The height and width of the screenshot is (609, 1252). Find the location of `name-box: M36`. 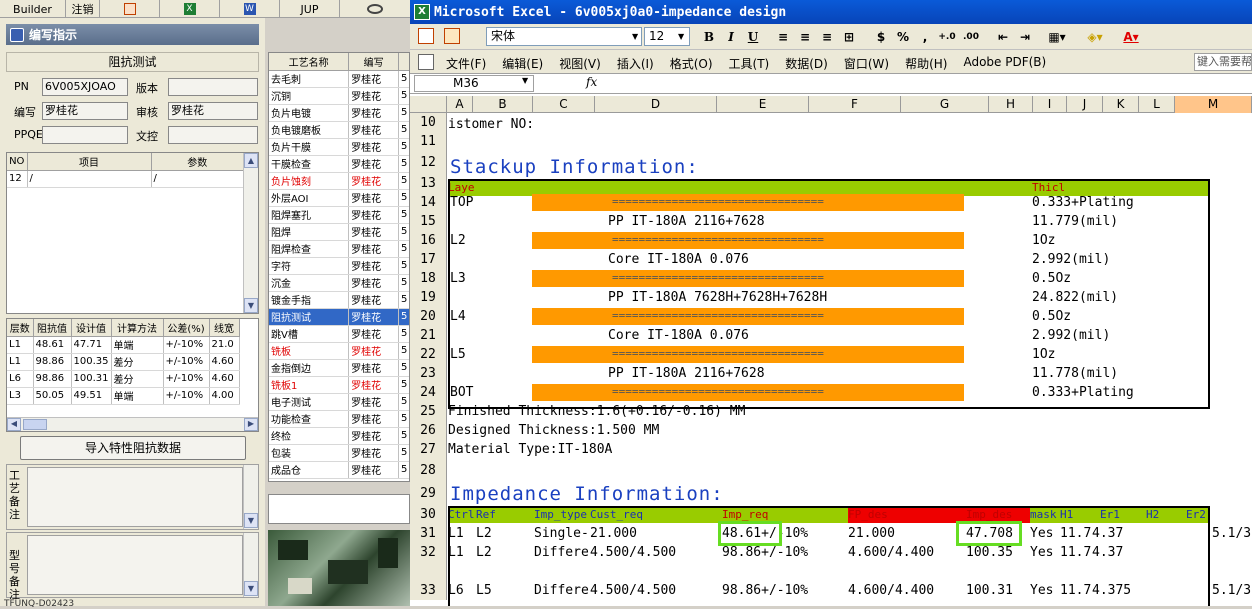

name-box: M36 is located at coordinates (474, 83).